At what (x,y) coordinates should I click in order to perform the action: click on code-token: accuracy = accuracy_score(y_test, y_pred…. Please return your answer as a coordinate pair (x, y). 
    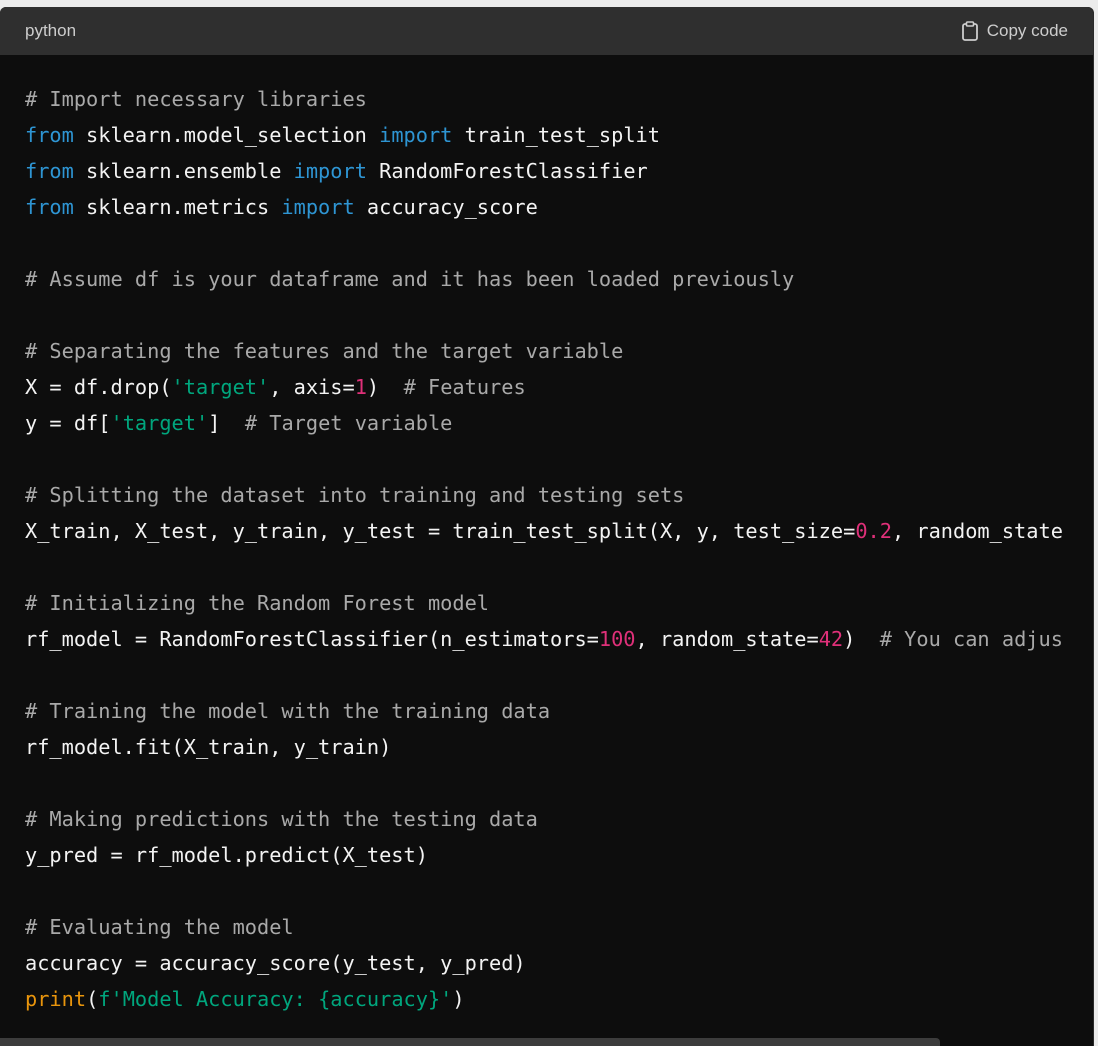
    Looking at the image, I should click on (275, 963).